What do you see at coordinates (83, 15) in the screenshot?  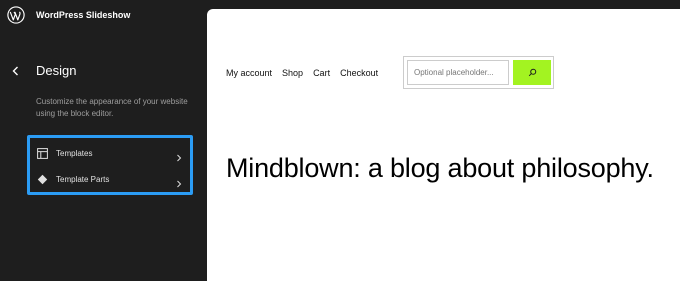 I see `site-name: WordPress Slideshow` at bounding box center [83, 15].